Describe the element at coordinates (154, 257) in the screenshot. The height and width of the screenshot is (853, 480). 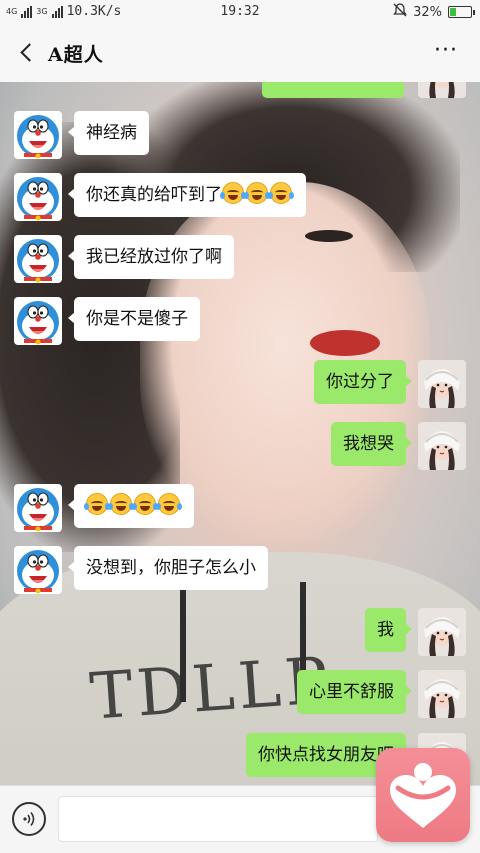
I see `message-text: 我已经放过你了啊` at that location.